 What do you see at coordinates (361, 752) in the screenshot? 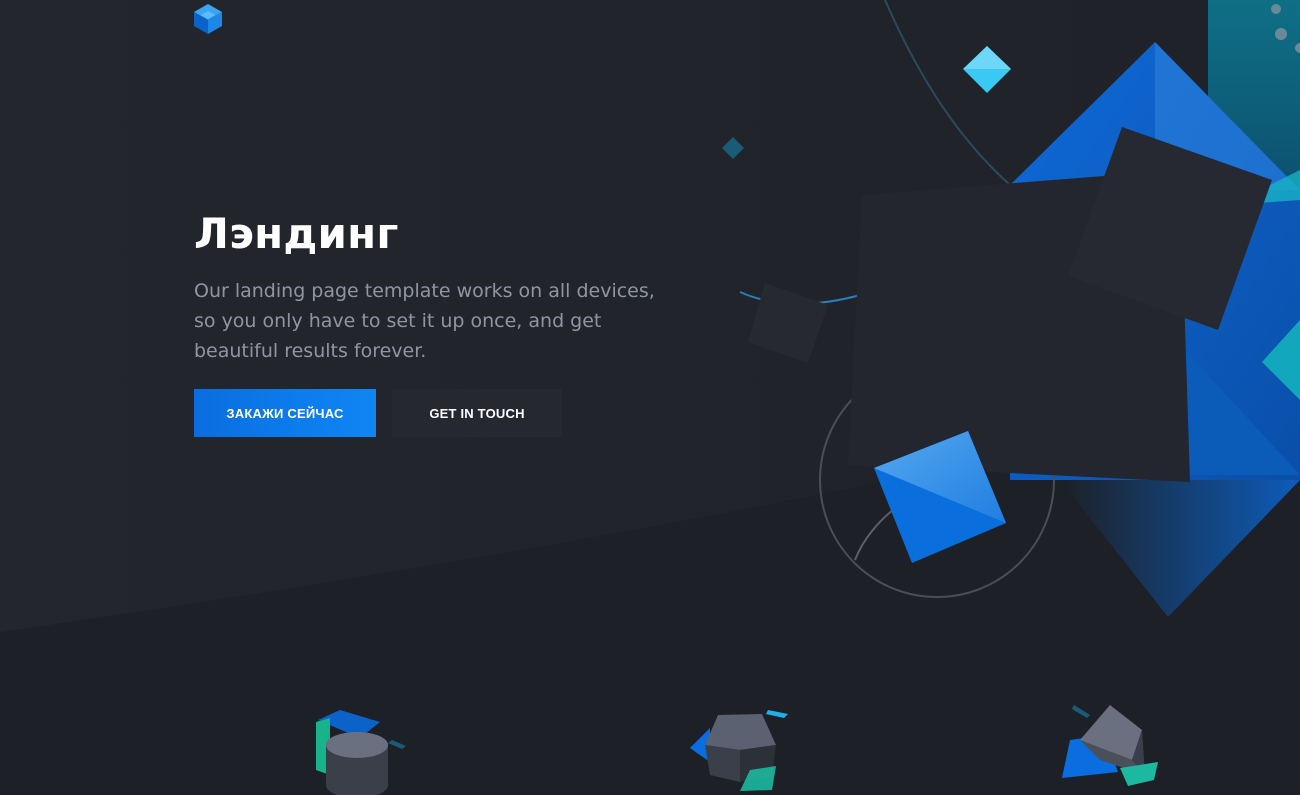
I see `cylinder-feature-icon` at bounding box center [361, 752].